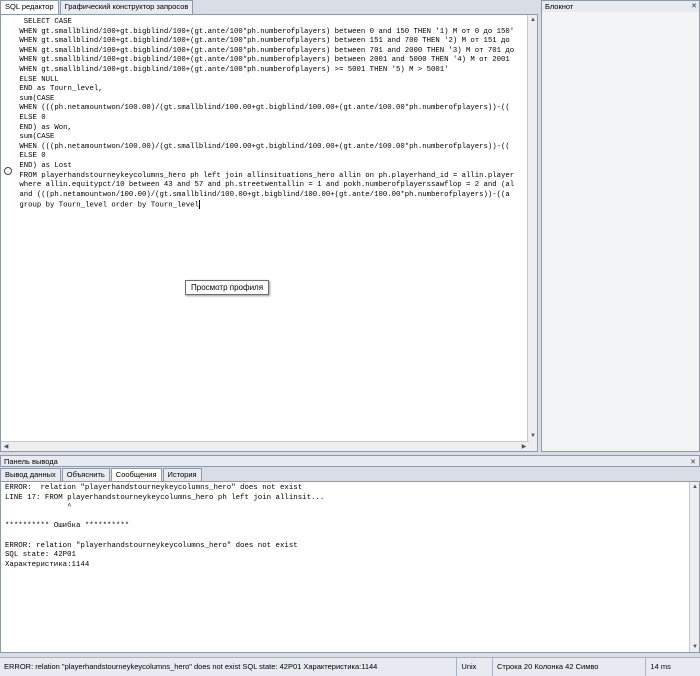  I want to click on code-line: END as Tourn_level,, so click(59, 89).